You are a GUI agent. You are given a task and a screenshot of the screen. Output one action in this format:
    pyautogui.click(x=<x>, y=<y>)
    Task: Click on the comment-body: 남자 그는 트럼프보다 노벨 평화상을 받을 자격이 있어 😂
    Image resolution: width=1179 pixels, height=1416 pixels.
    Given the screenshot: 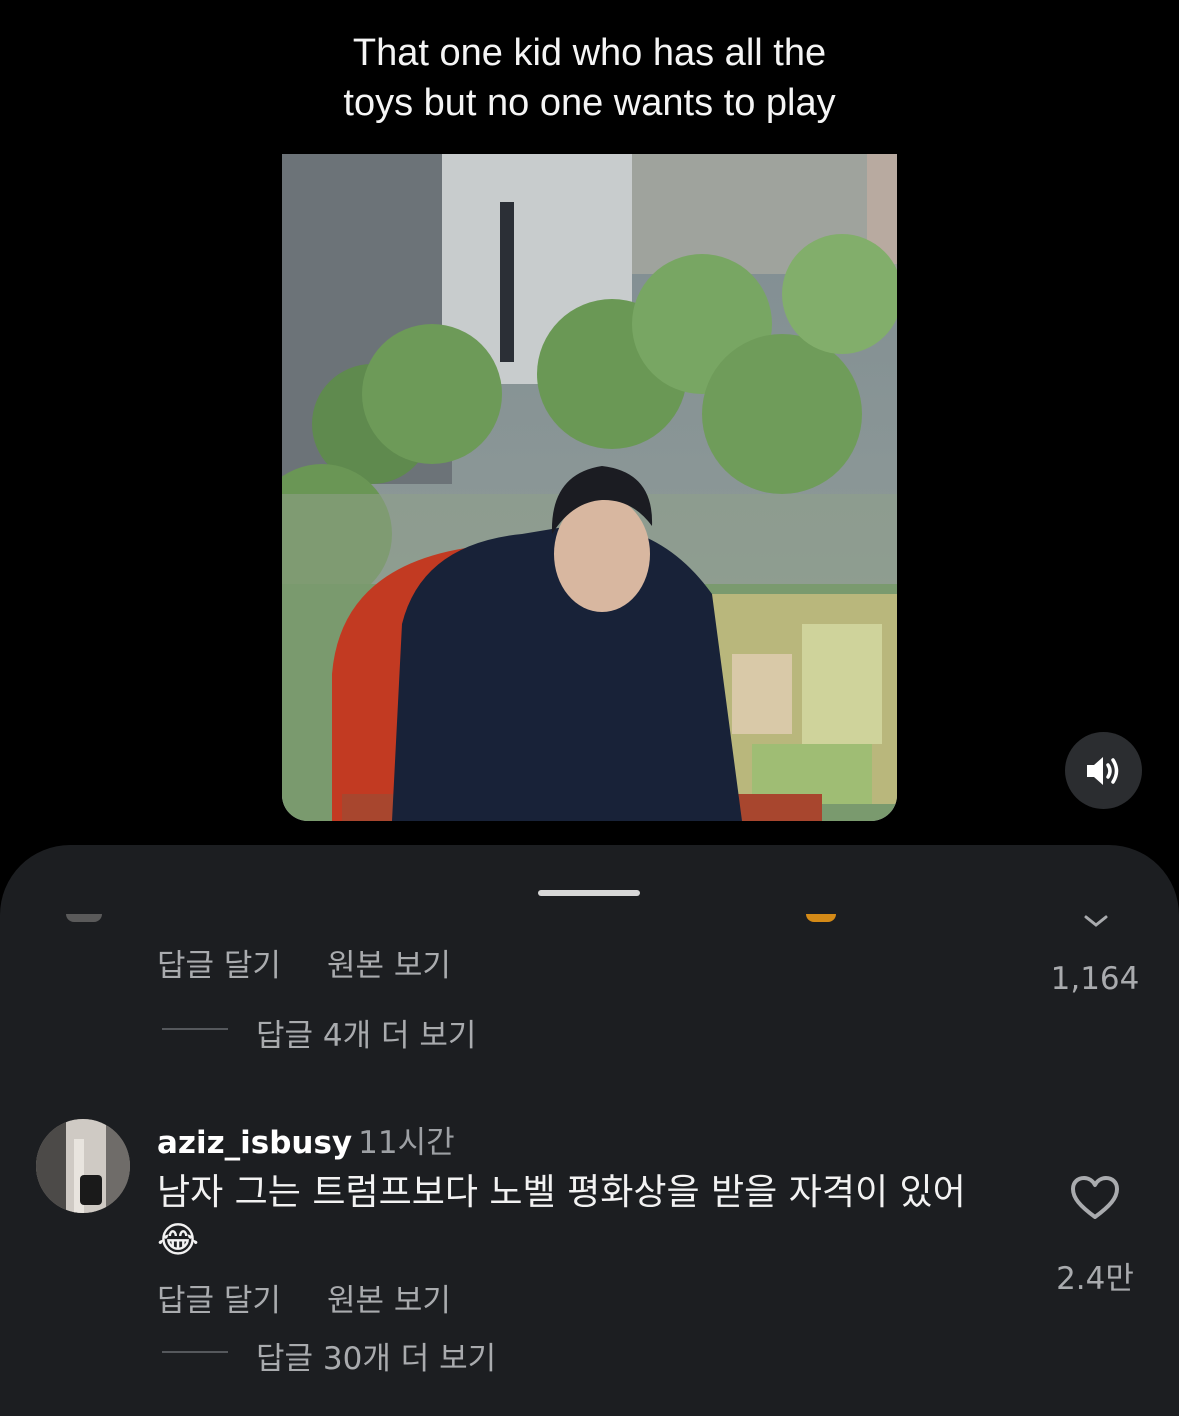 What is the action you would take?
    pyautogui.click(x=587, y=1217)
    